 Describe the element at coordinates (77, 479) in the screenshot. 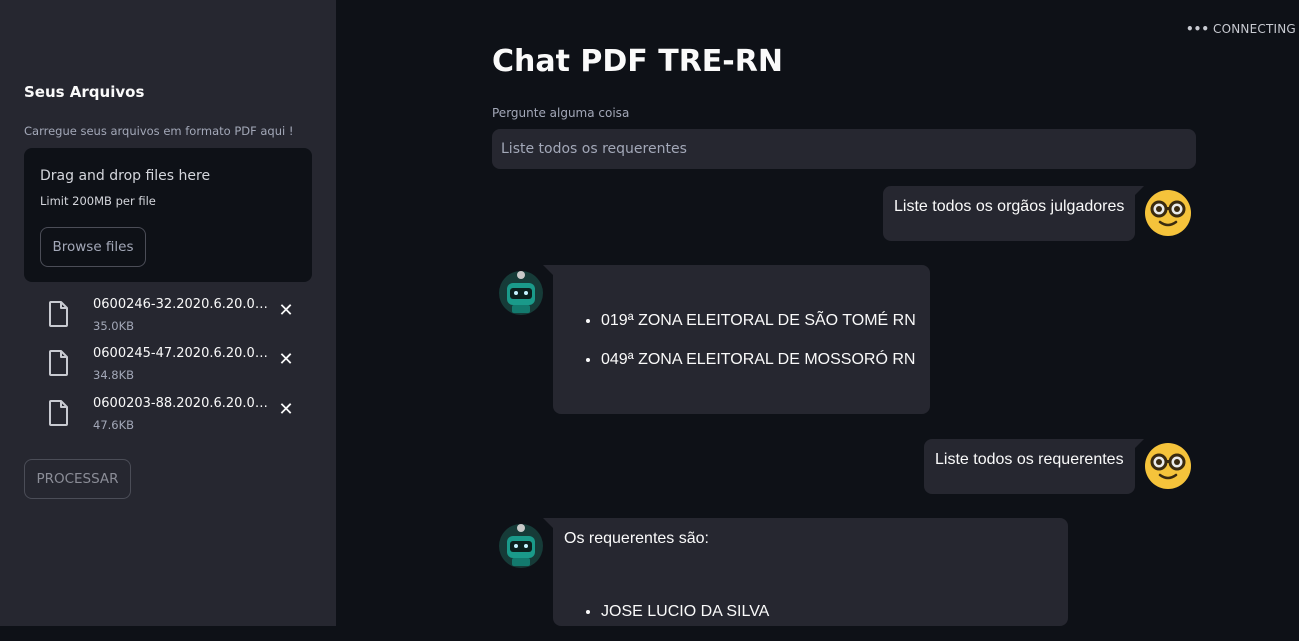

I see `process-button: PROCESSAR` at that location.